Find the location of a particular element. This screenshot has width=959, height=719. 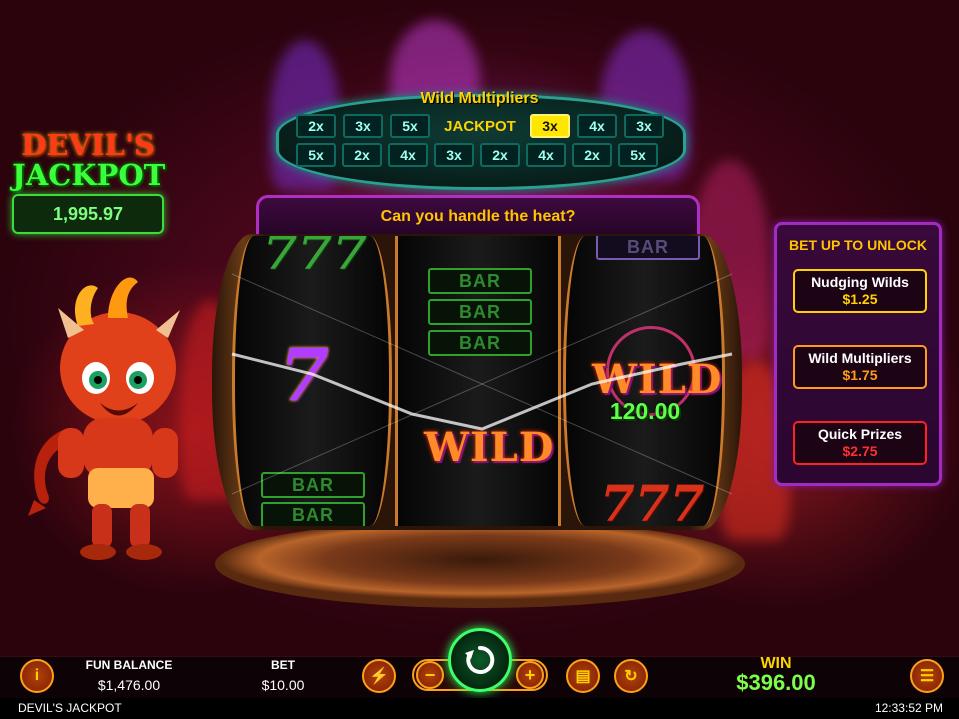

unlock-option-price: $1.25 is located at coordinates (860, 299).